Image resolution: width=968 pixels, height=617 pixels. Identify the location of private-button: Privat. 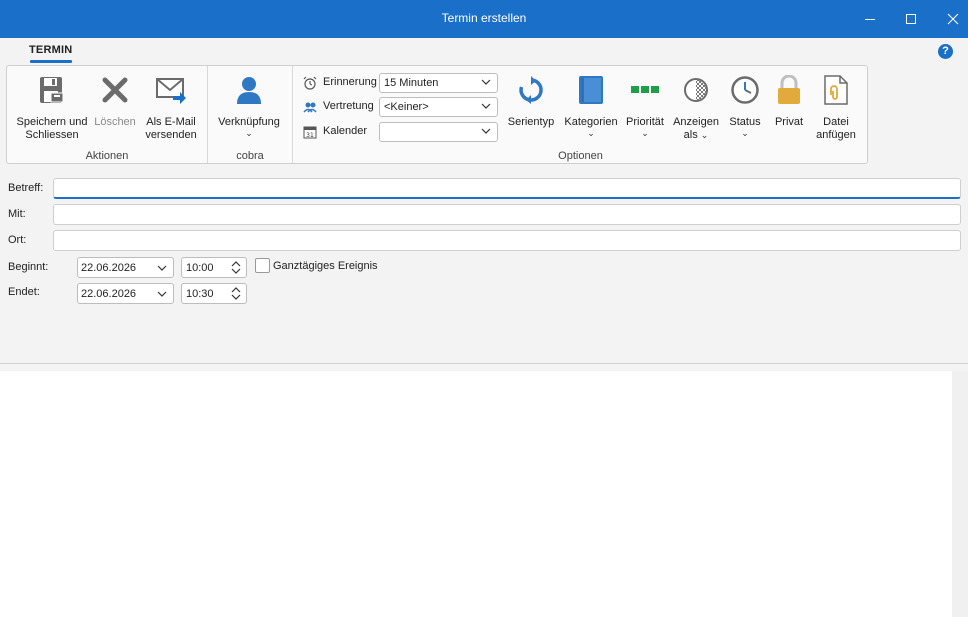
(789, 100).